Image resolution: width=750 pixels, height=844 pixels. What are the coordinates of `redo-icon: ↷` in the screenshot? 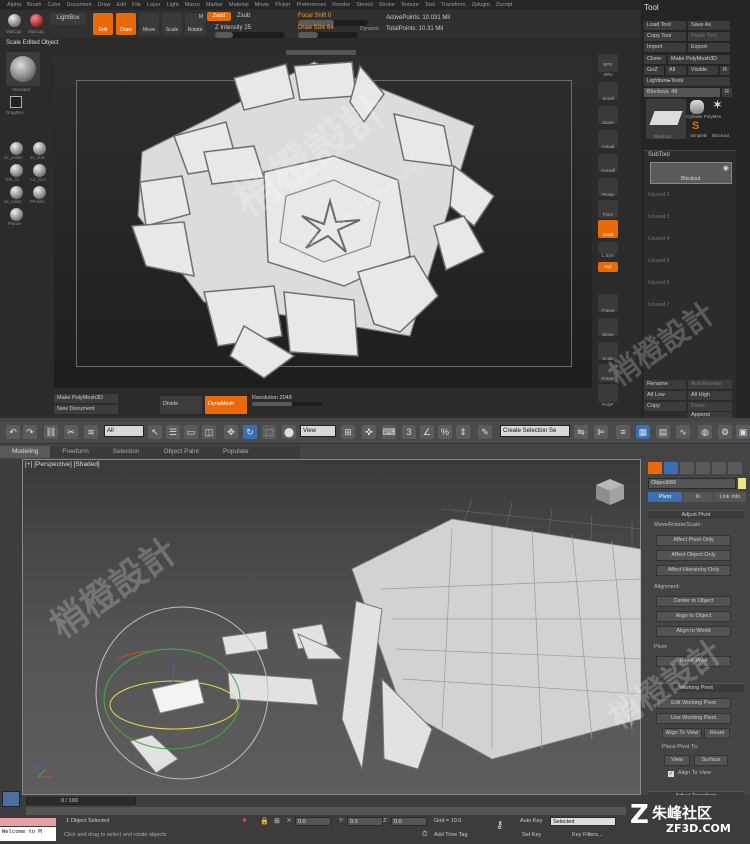 It's located at (30, 432).